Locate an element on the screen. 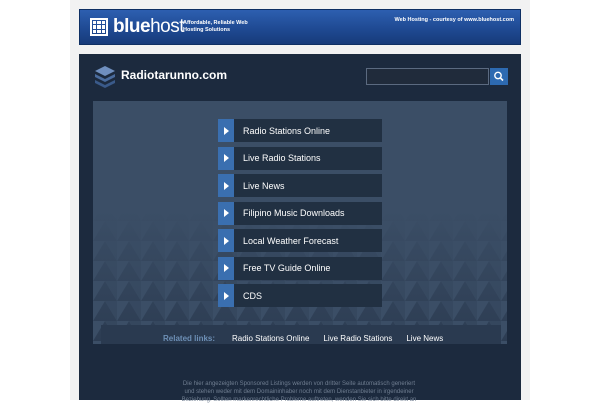  bluehost-brand: bluehost is located at coordinates (148, 26).